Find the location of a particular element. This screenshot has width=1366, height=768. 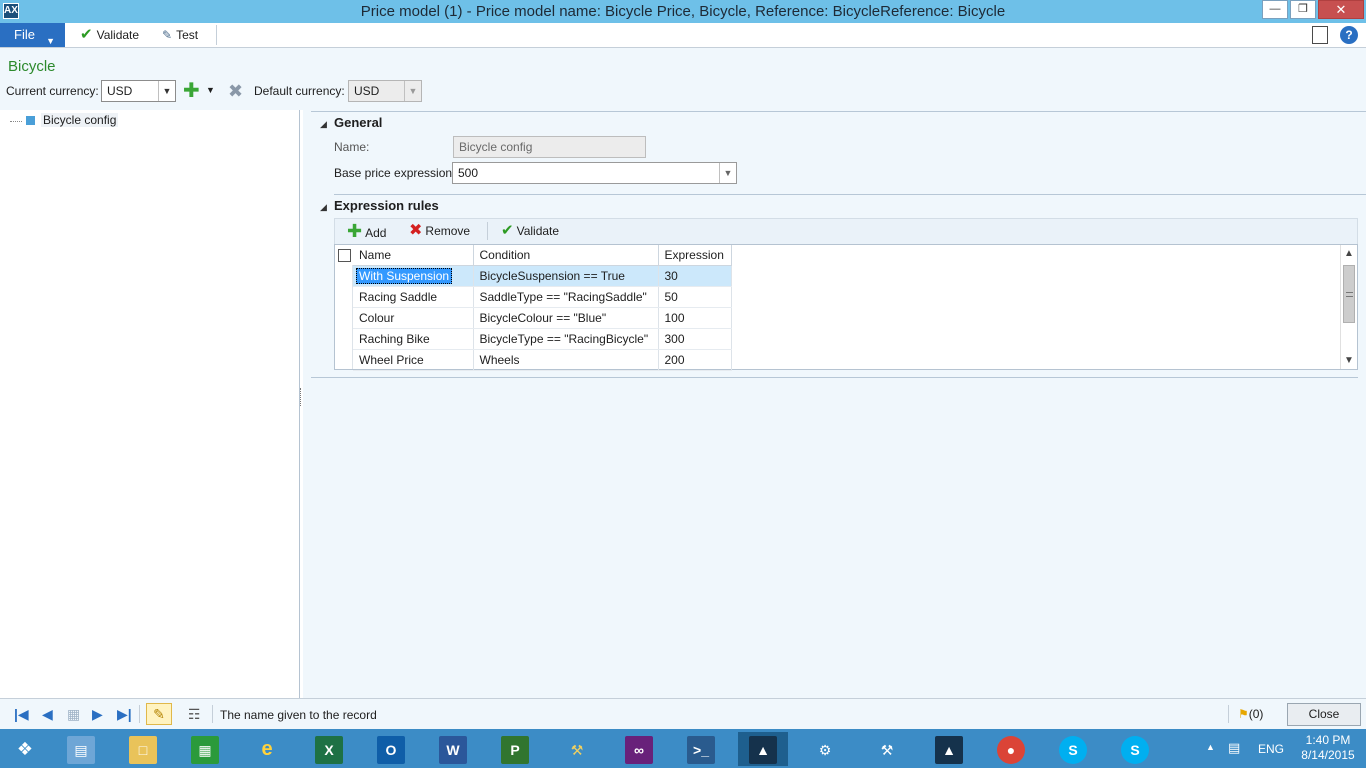

column-header-condition: Condition is located at coordinates (566, 255).